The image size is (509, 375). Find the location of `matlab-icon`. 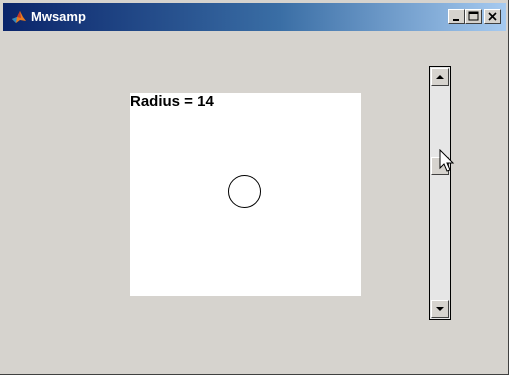

matlab-icon is located at coordinates (19, 17).